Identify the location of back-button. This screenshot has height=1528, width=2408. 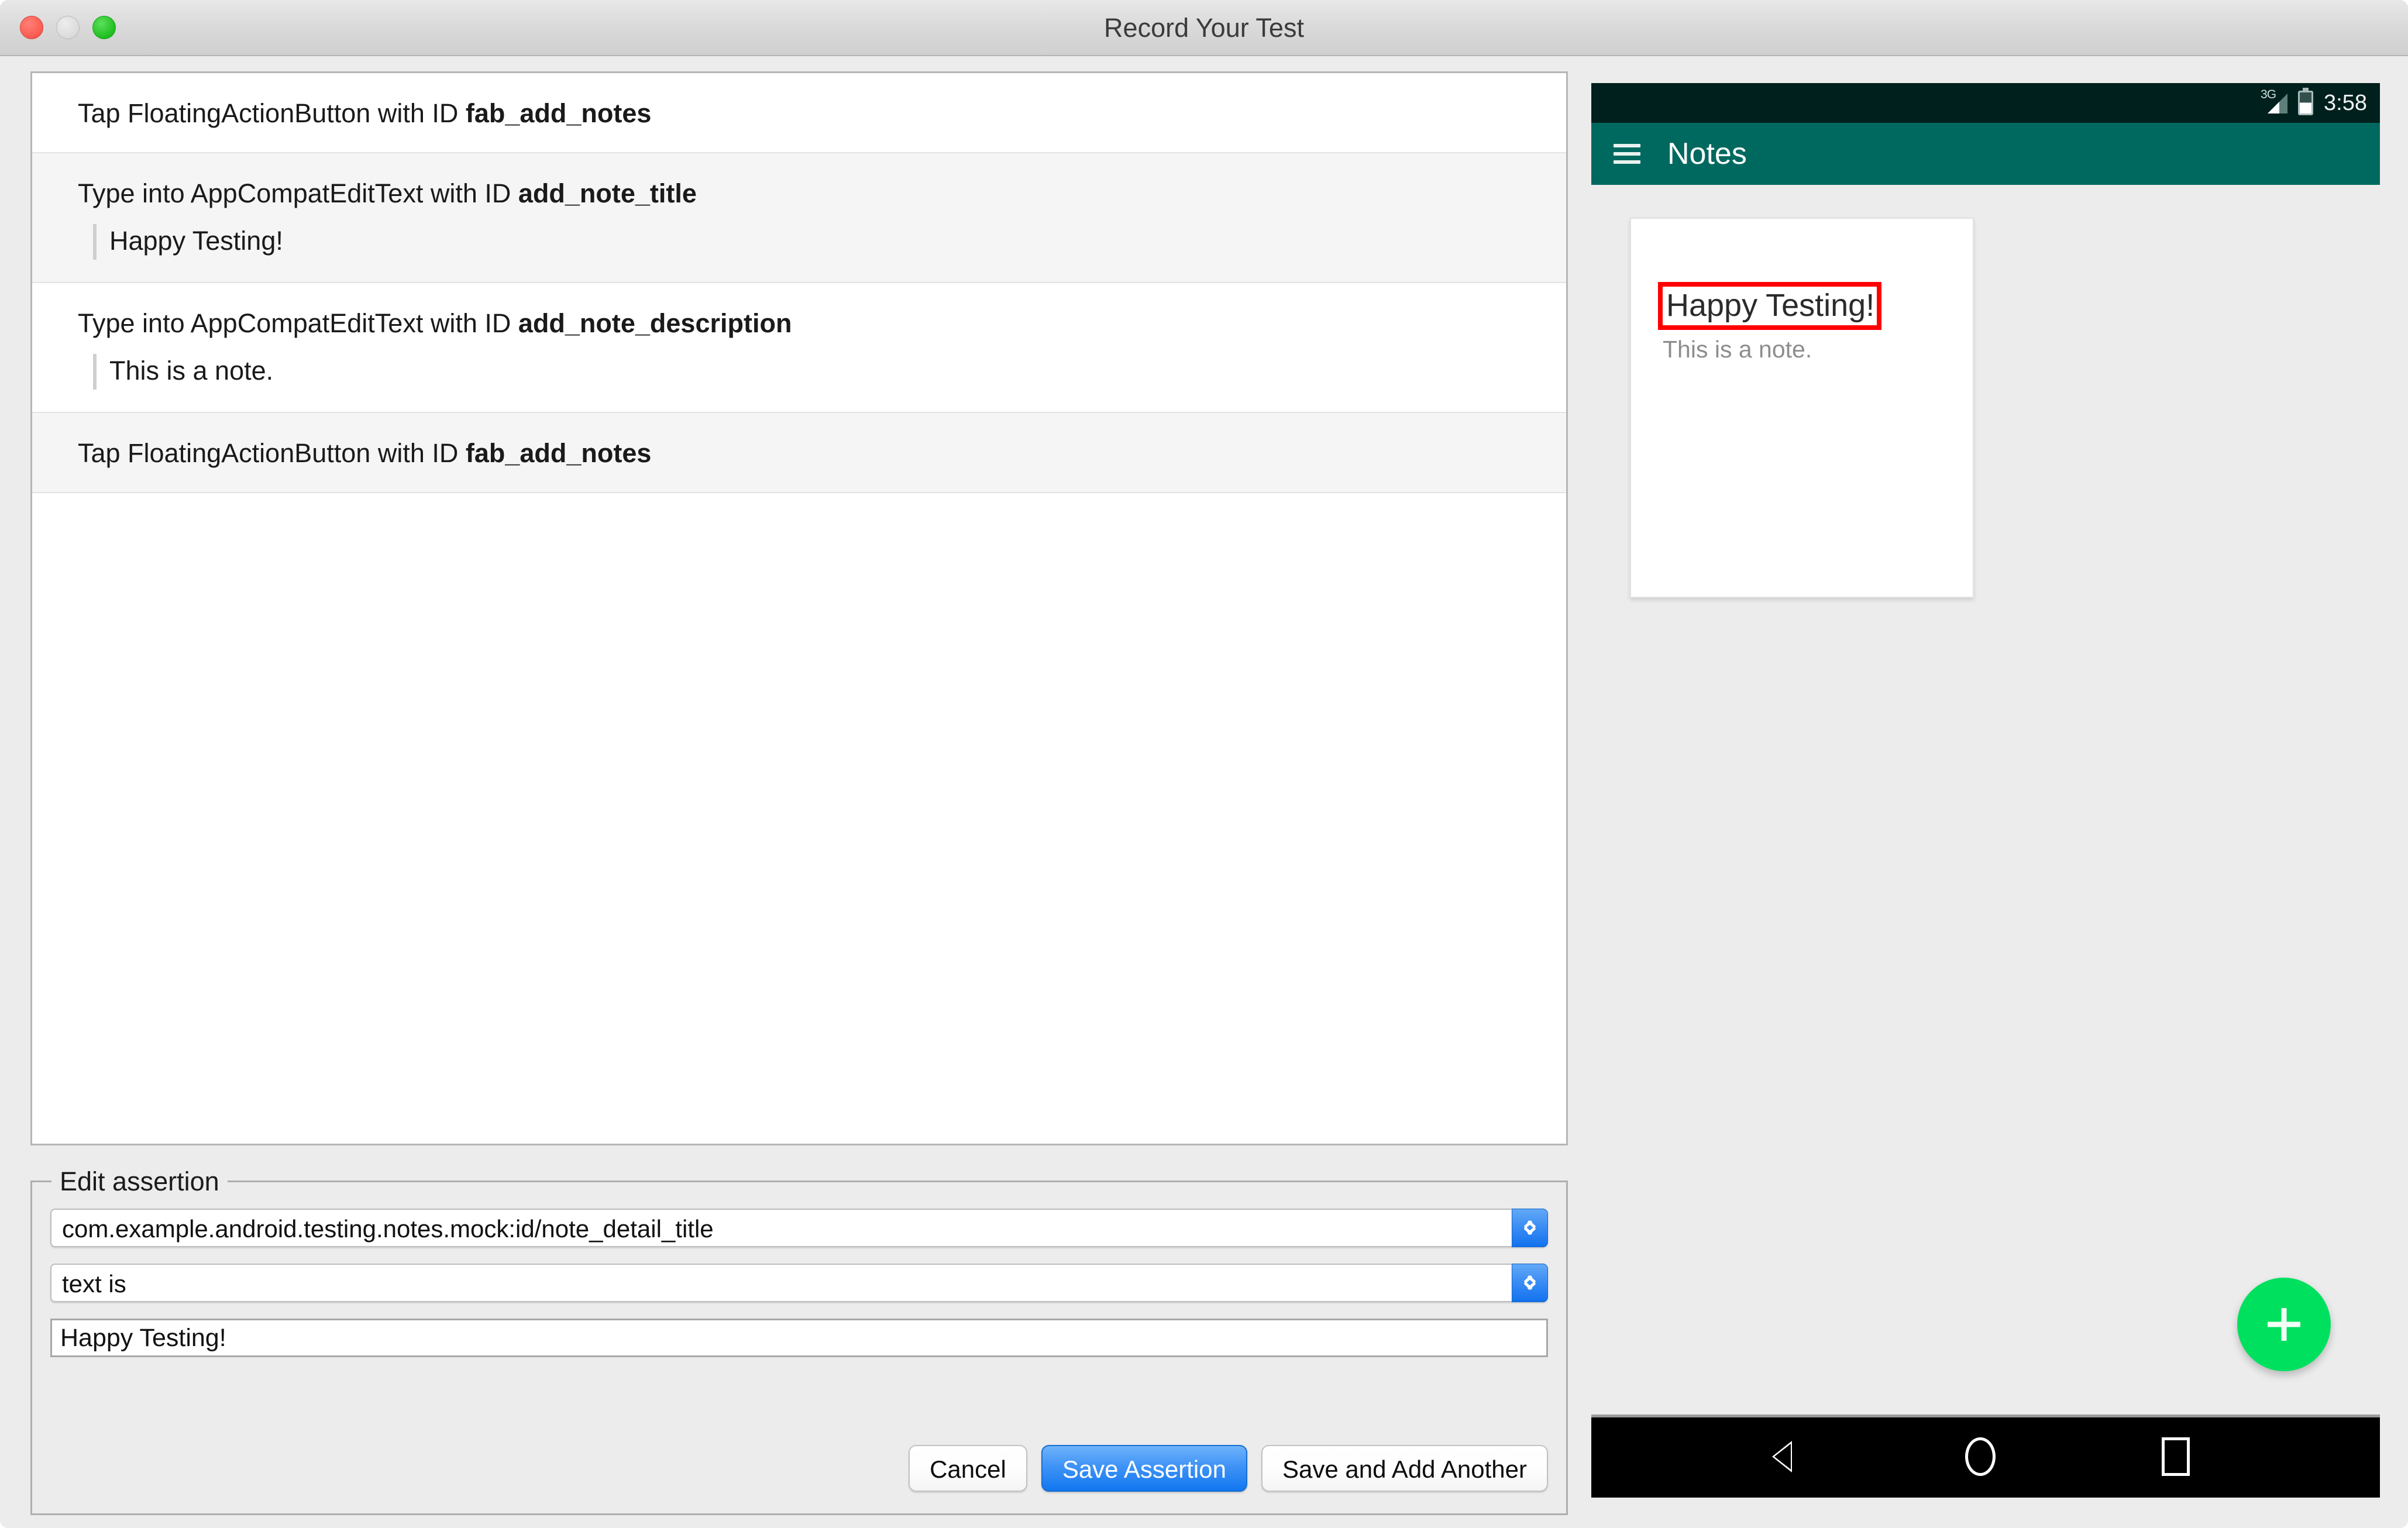
(1789, 1457).